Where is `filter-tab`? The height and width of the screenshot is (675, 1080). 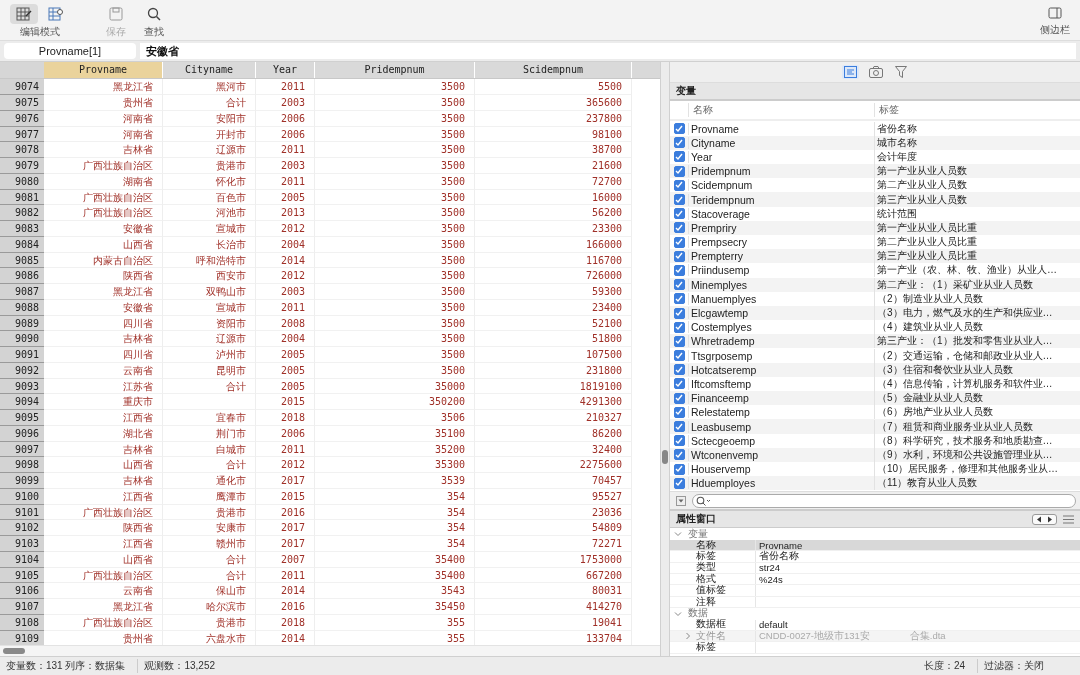
filter-tab is located at coordinates (900, 72).